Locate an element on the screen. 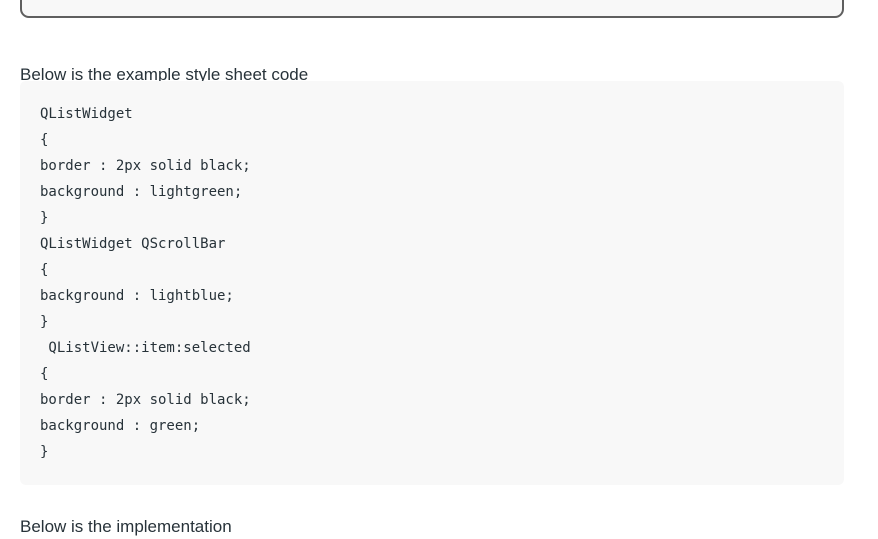  code-line: background : lightblue; is located at coordinates (137, 296).